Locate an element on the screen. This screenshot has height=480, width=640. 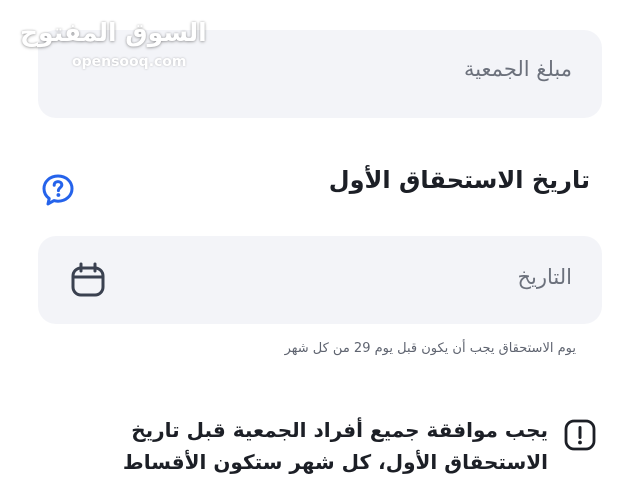
notice-line-1: يجب موافقة جميع أفراد الجمعية قبل تاريخ is located at coordinates (339, 430).